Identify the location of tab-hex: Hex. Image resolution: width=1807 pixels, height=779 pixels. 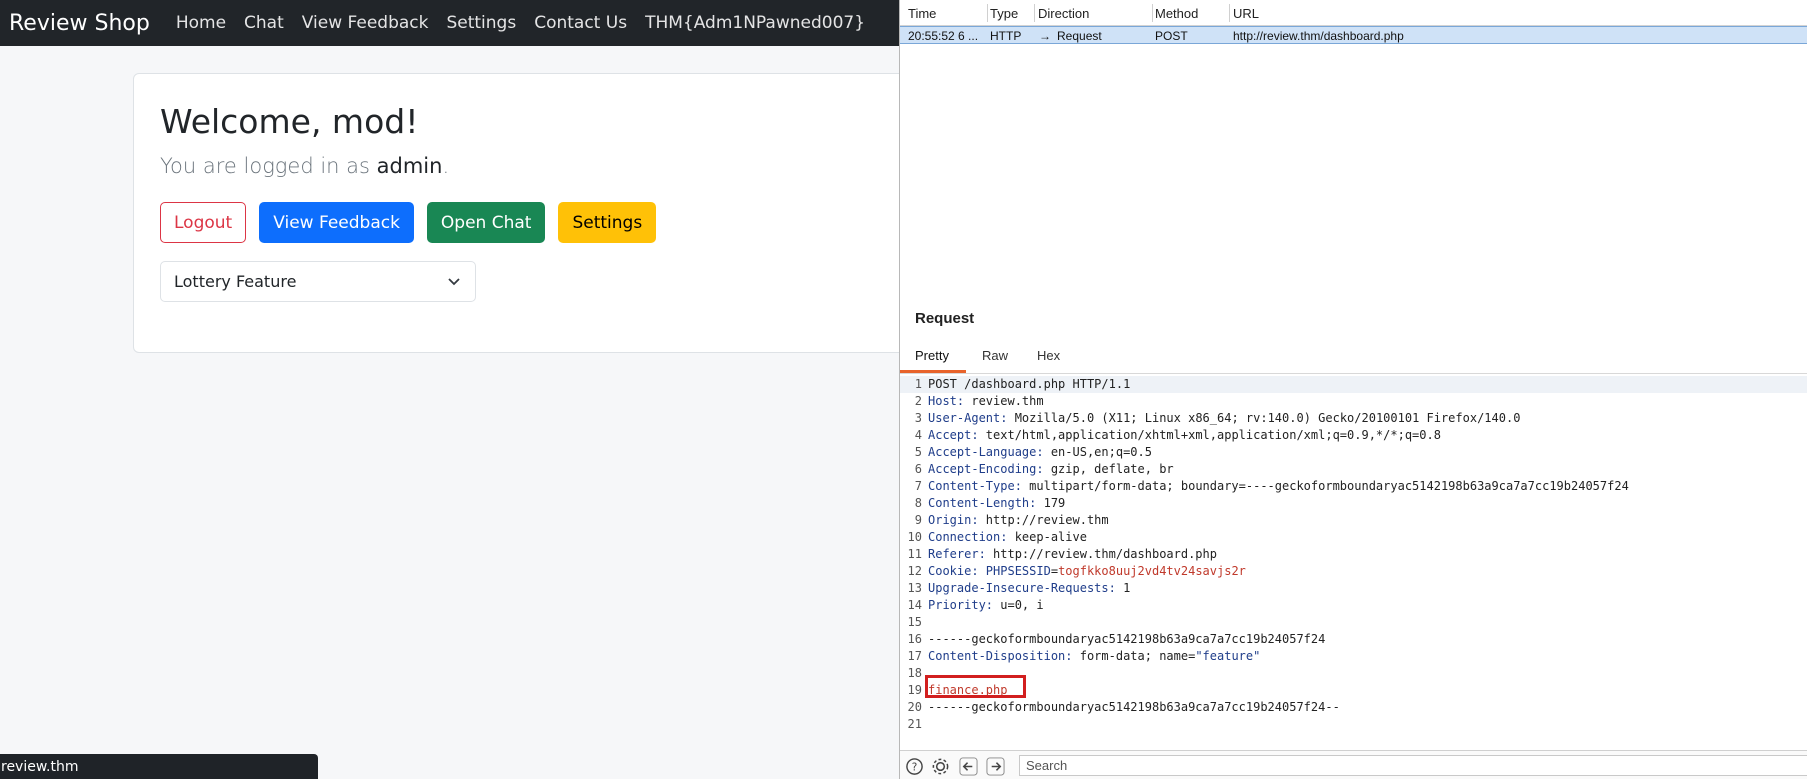
(1048, 355).